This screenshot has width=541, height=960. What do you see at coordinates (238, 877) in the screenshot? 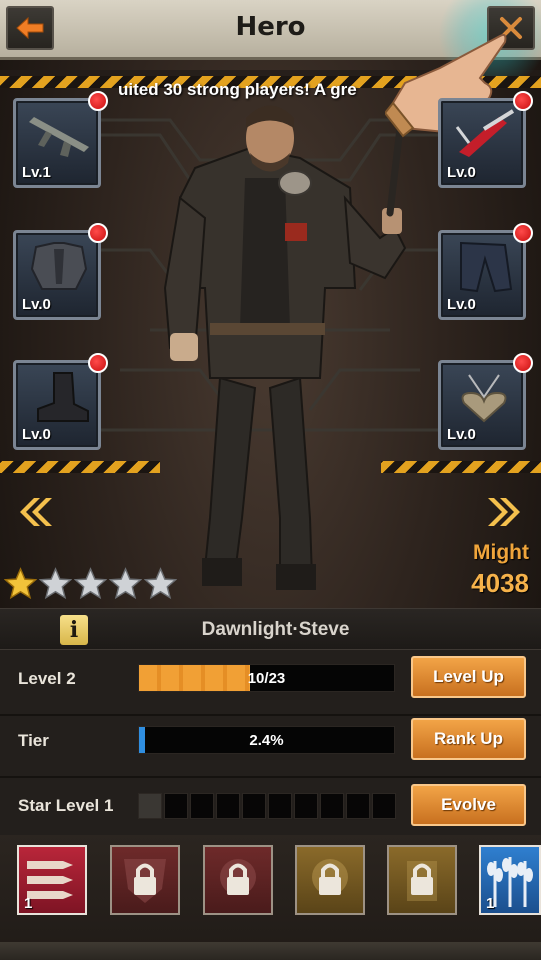
I see `burst-lock-icon` at bounding box center [238, 877].